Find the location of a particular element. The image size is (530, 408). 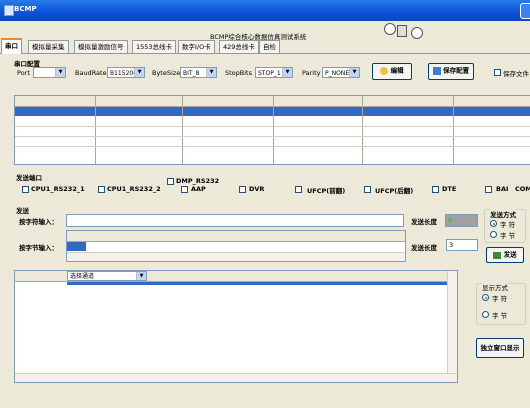

port-label: Port is located at coordinates (23, 73).